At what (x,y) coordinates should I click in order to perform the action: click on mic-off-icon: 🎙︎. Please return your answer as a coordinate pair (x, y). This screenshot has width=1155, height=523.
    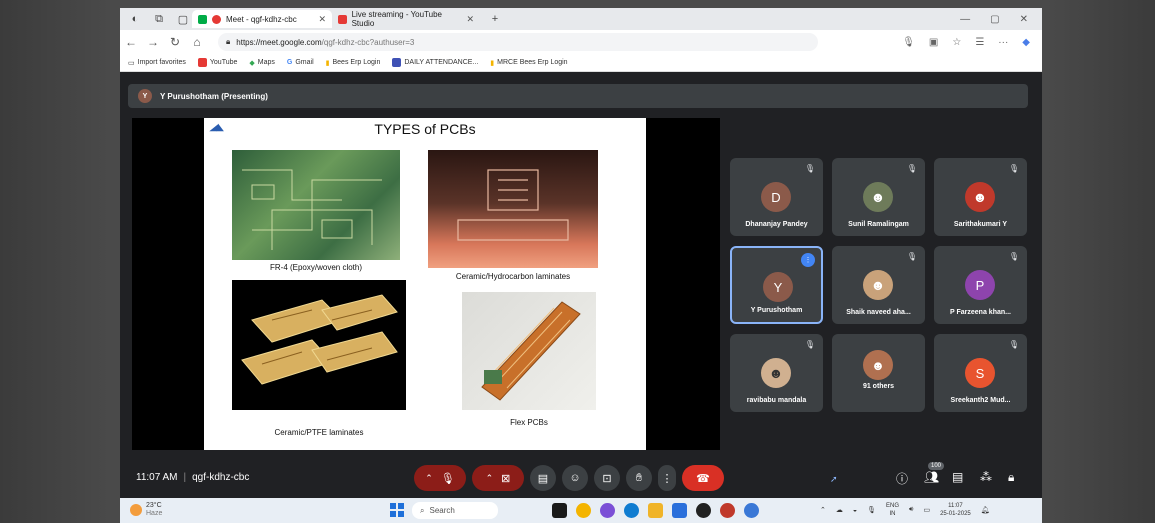
    Looking at the image, I should click on (447, 478).